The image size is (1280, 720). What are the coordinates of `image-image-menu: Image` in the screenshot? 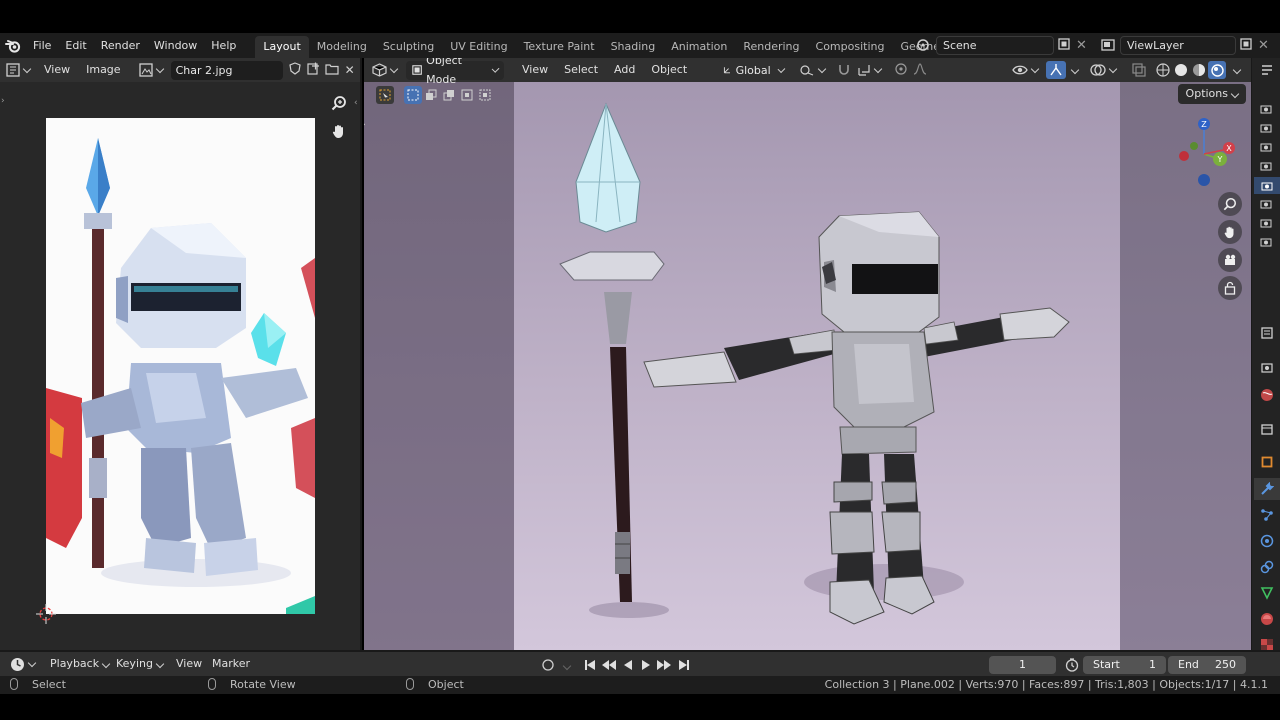 It's located at (103, 70).